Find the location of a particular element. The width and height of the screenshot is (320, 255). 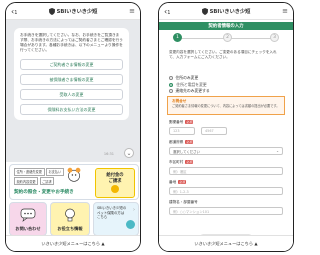

option-button-3: 受取人の変更 is located at coordinates (71, 94).